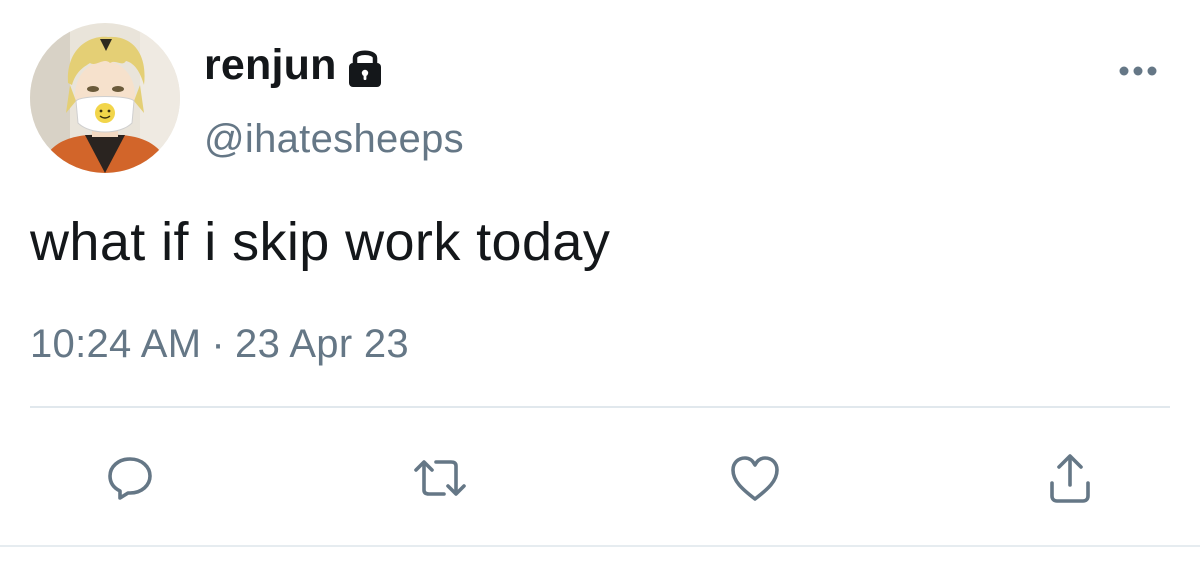 This screenshot has height=565, width=1200. I want to click on display-name: renjun, so click(270, 65).